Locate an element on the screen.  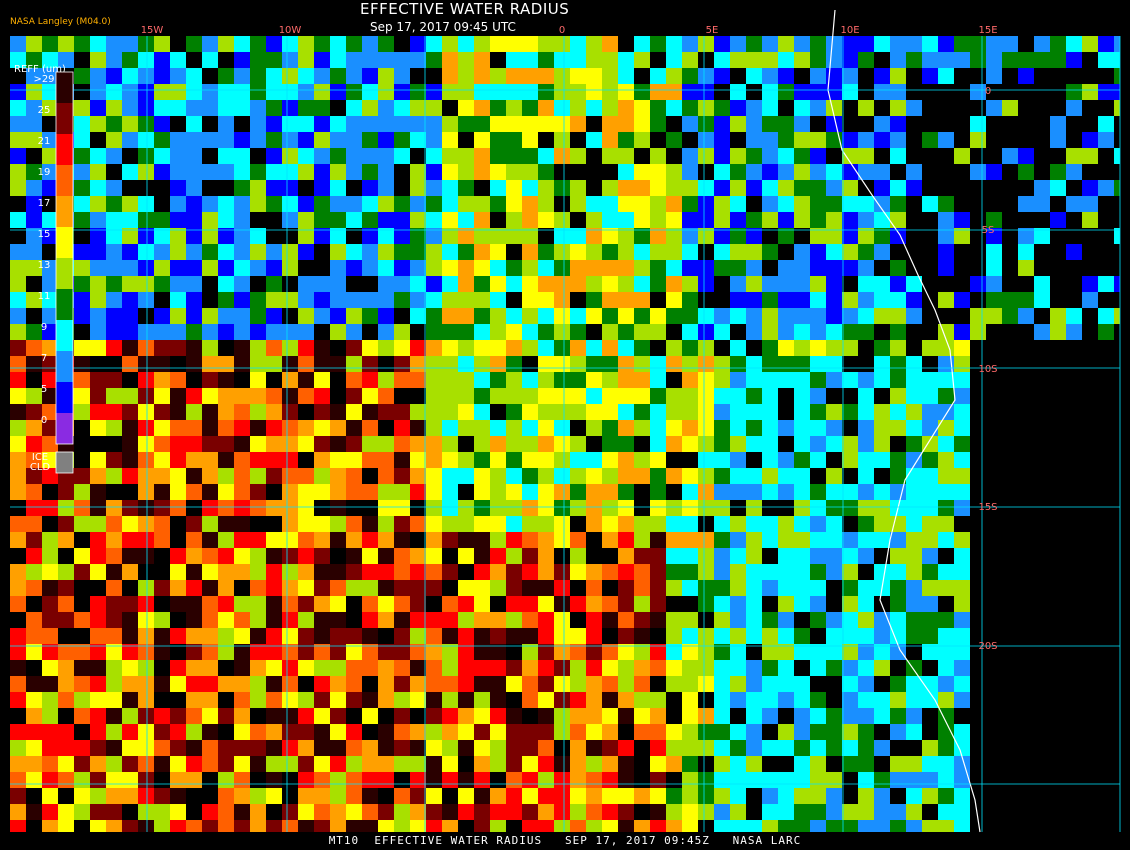
latitude-label: 10S is located at coordinates (987, 369).